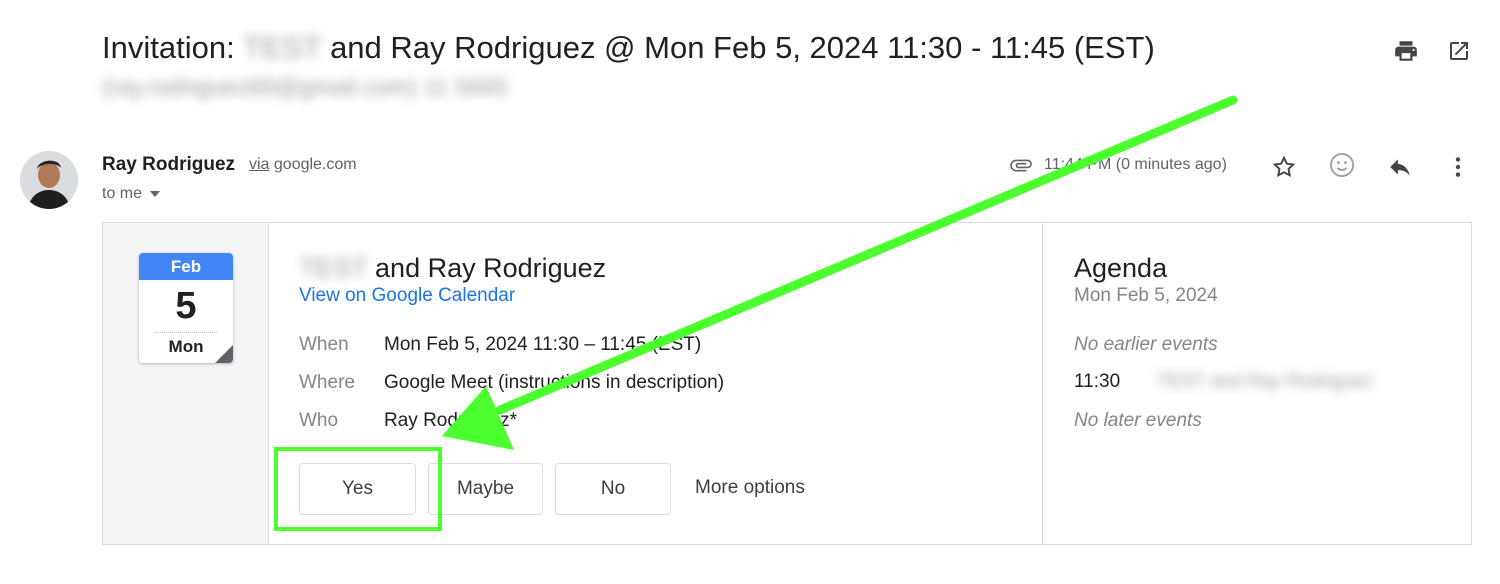  I want to click on where-label: Where, so click(327, 382).